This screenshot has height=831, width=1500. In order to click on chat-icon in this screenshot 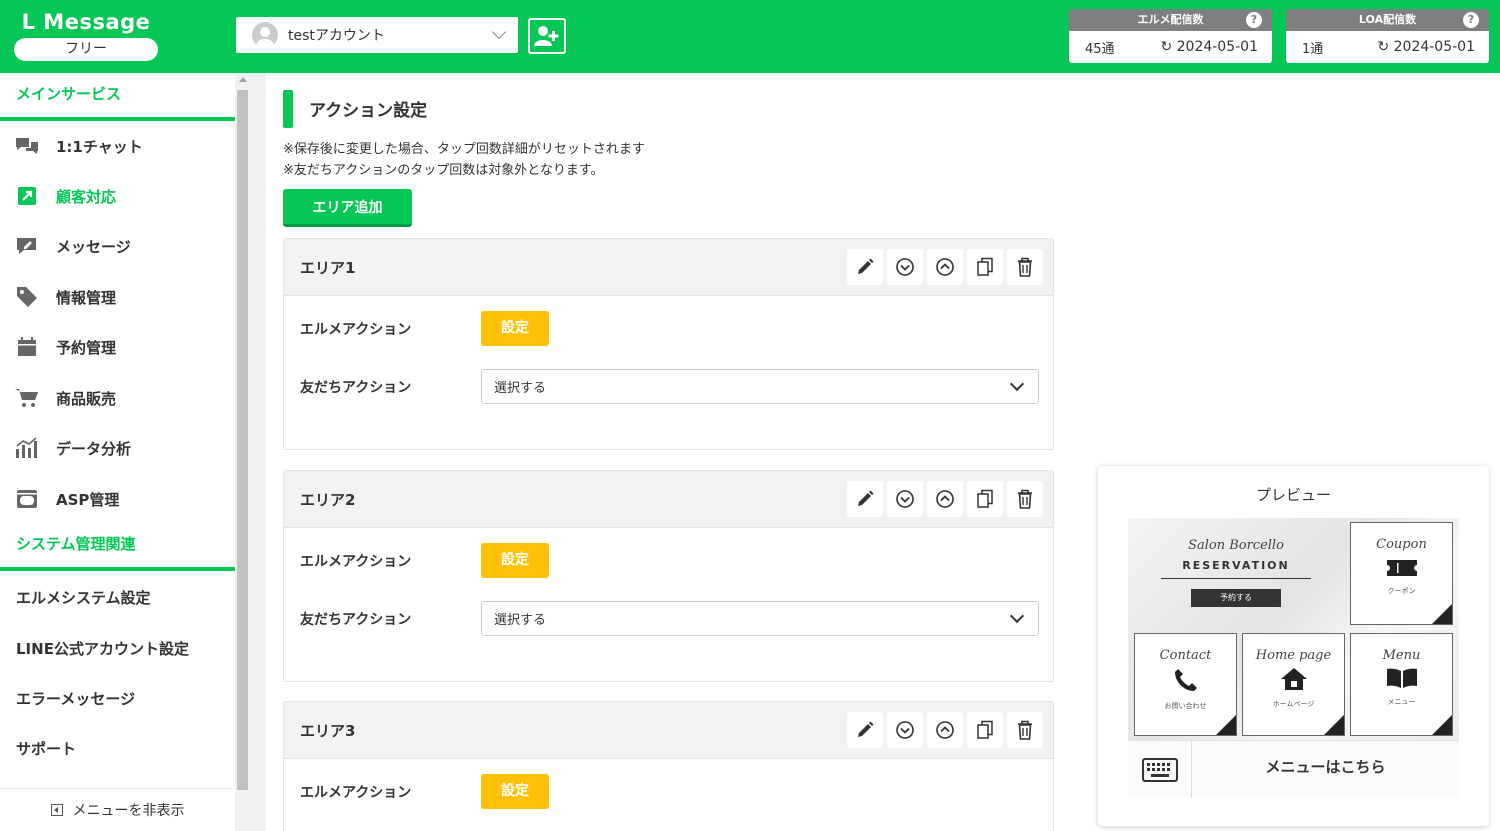, I will do `click(27, 146)`.